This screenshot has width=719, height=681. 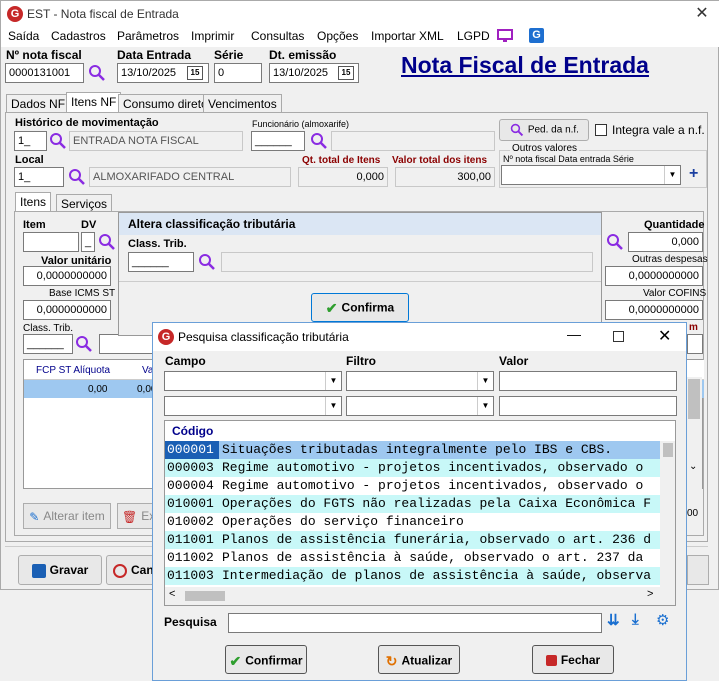 I want to click on valor-unitario-input: 0,0000000000, so click(x=67, y=276).